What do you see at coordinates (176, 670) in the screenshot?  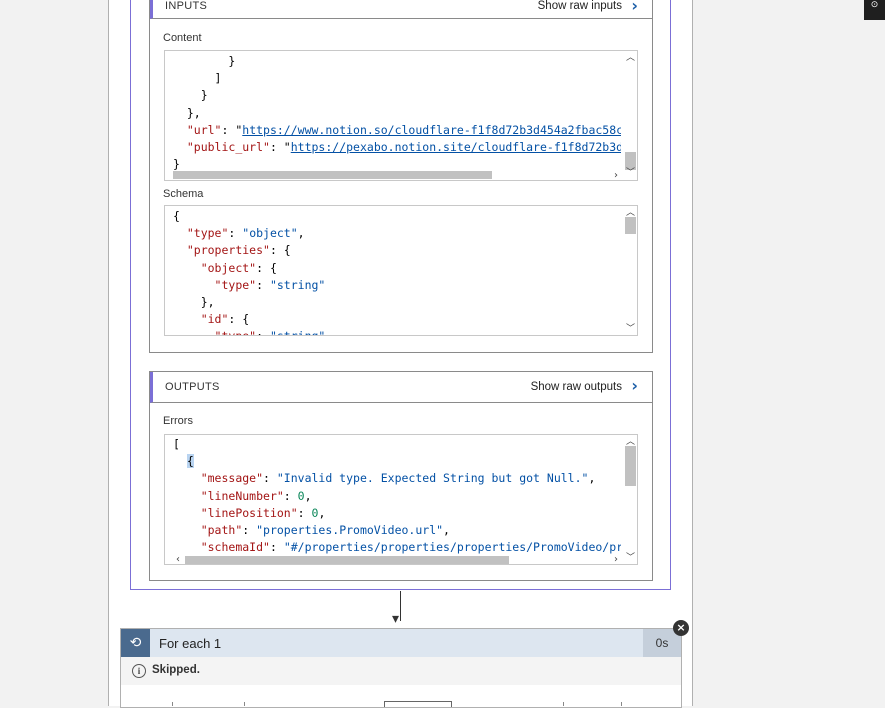 I see `skipped-status: Skipped.` at bounding box center [176, 670].